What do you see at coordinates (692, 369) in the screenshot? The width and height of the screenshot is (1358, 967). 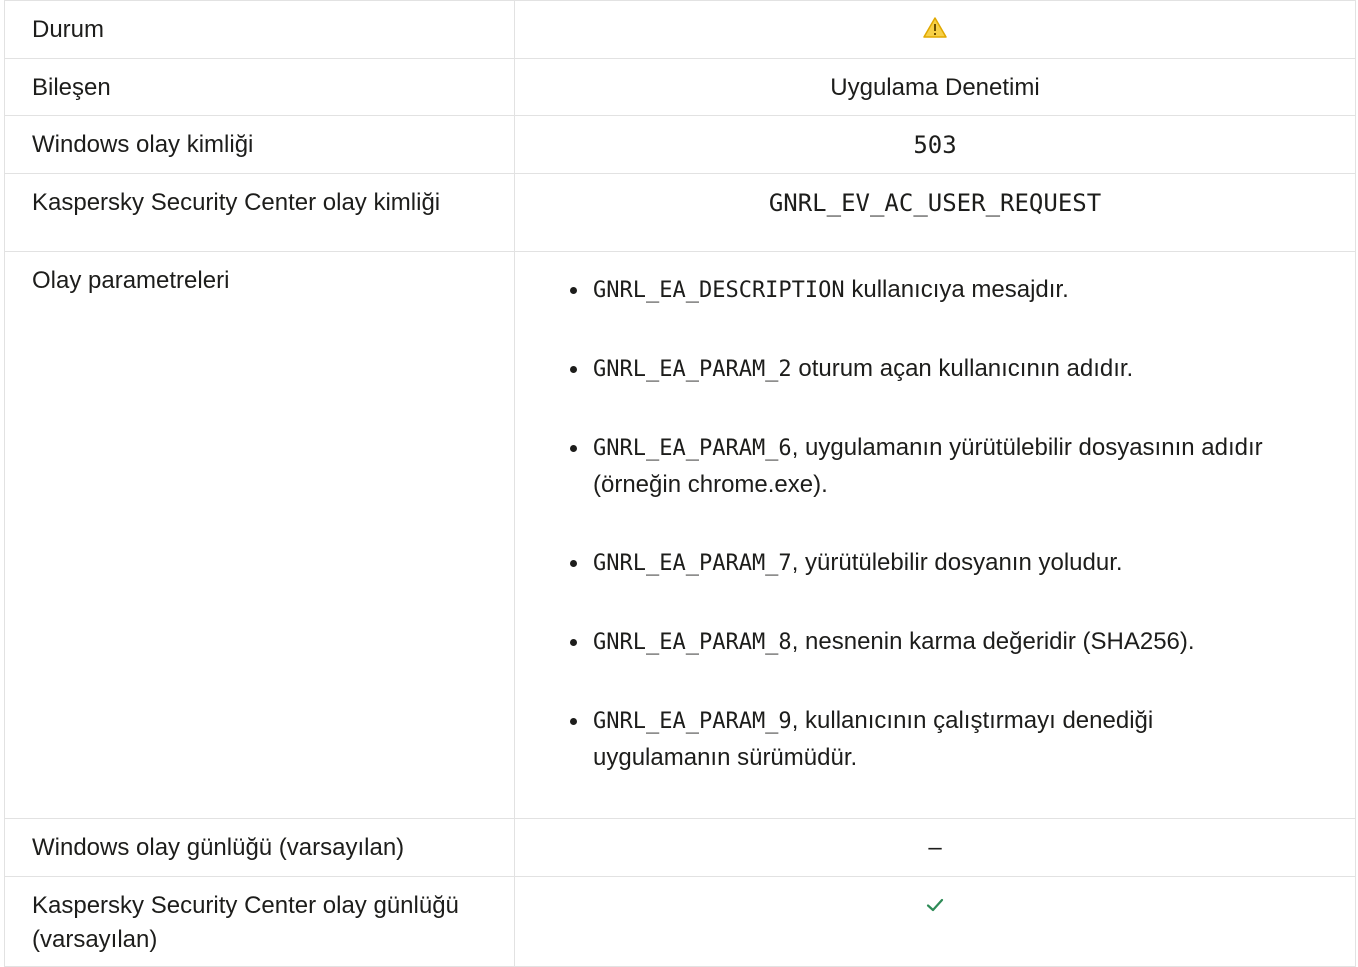 I see `param-code: GNRL_EA_PARAM_2` at bounding box center [692, 369].